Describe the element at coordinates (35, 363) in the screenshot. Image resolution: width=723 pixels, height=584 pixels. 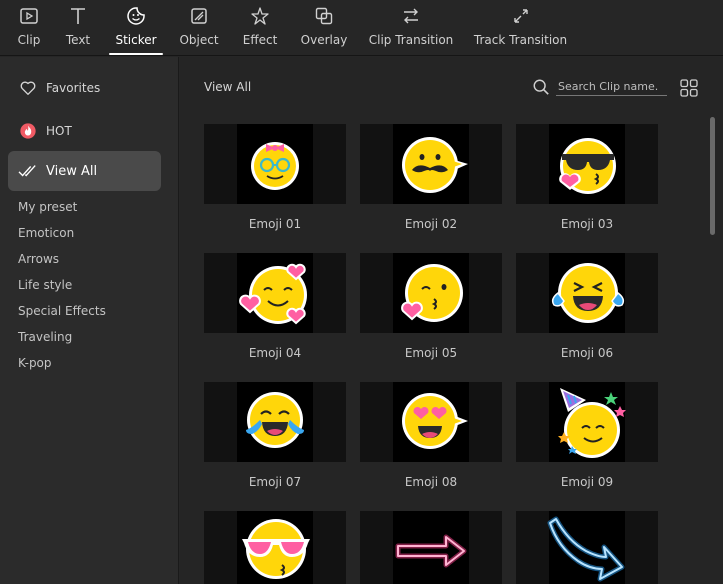
I see `sidebar-category-k-pop: K-pop` at that location.